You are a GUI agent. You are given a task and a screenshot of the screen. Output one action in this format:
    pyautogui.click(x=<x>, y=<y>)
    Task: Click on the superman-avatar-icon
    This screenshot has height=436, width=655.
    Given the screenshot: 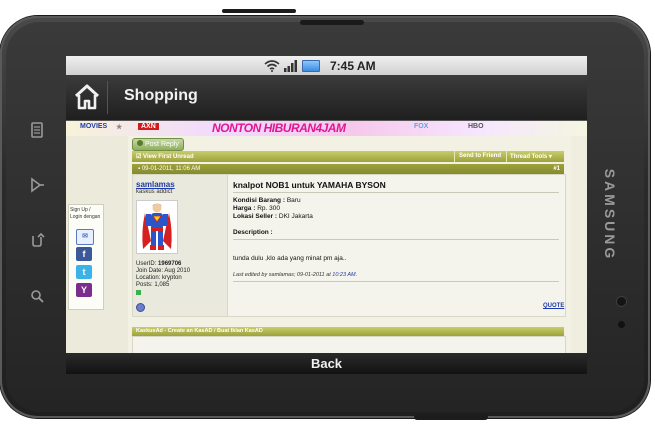 What is the action you would take?
    pyautogui.click(x=157, y=226)
    